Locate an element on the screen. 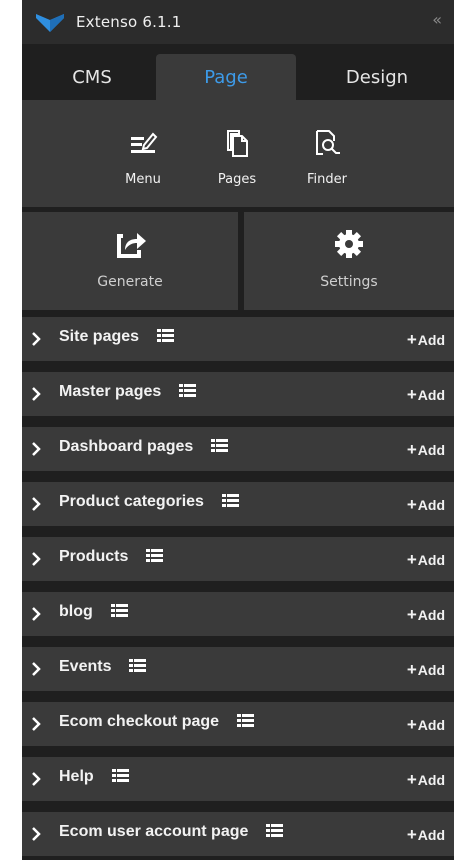  section-label: Products is located at coordinates (111, 557).